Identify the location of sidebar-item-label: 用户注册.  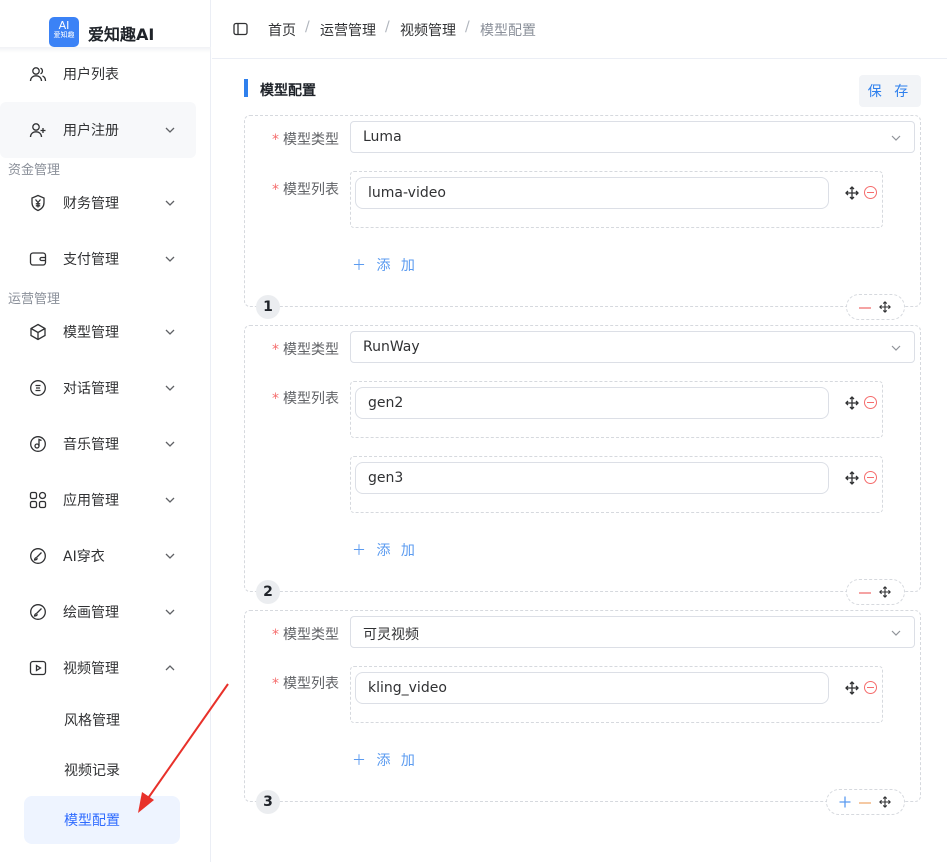
(91, 131).